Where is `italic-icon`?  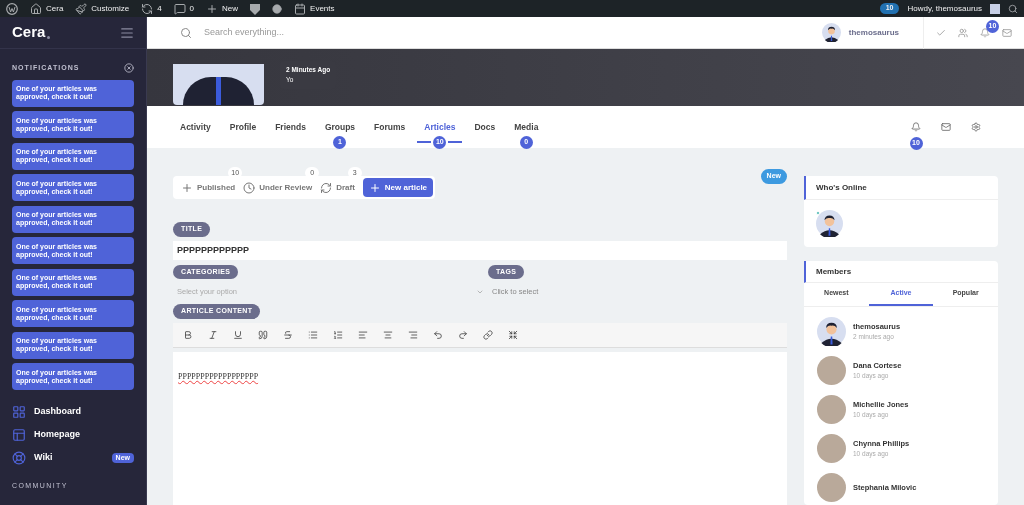
italic-icon is located at coordinates (213, 334).